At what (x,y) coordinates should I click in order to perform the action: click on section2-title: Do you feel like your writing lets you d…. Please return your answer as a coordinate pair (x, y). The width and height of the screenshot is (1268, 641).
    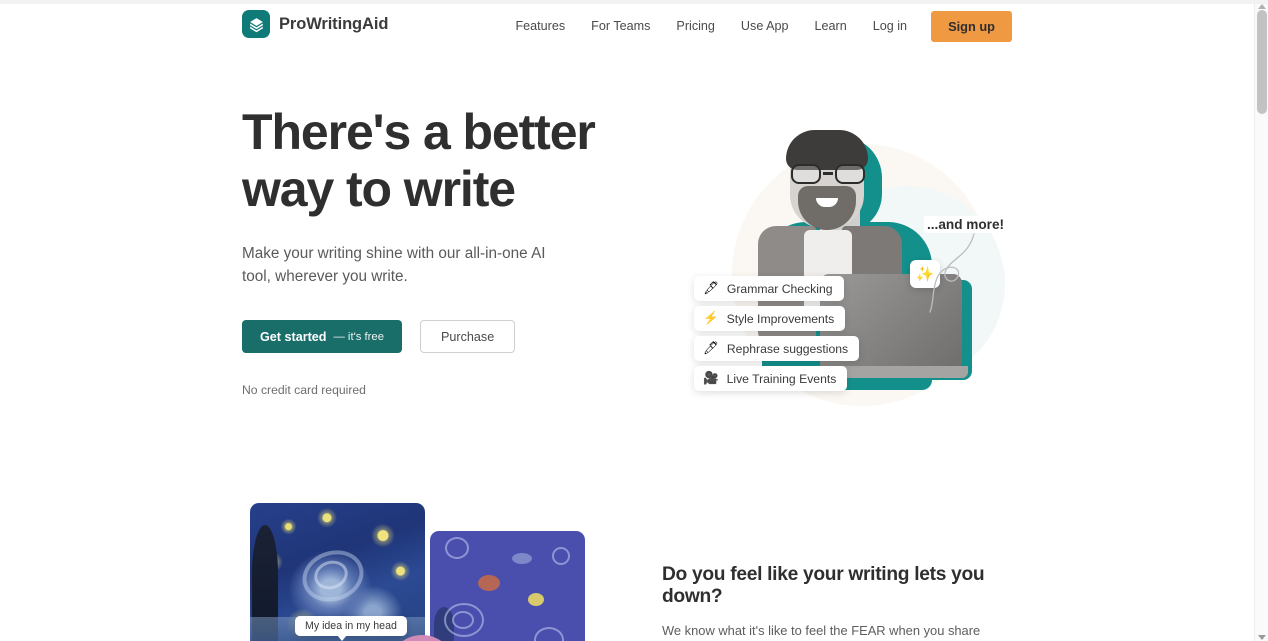
    Looking at the image, I should click on (823, 585).